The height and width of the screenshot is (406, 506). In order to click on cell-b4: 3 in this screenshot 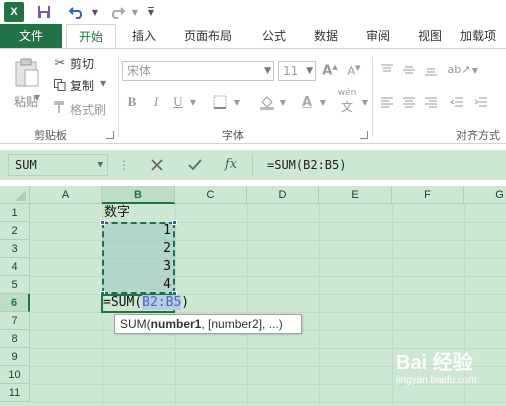, I will do `click(138, 267)`.